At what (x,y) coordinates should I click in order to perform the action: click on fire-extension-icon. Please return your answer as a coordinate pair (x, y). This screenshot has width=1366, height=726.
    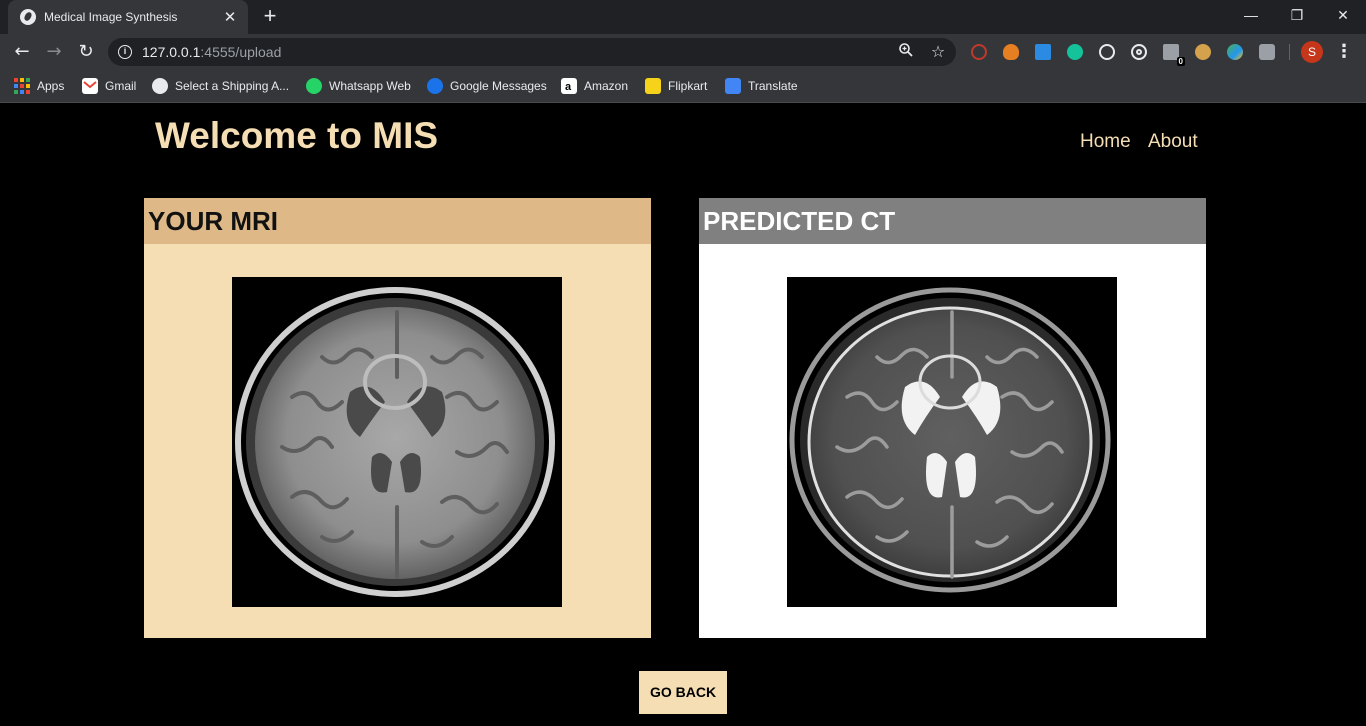
    Looking at the image, I should click on (1011, 52).